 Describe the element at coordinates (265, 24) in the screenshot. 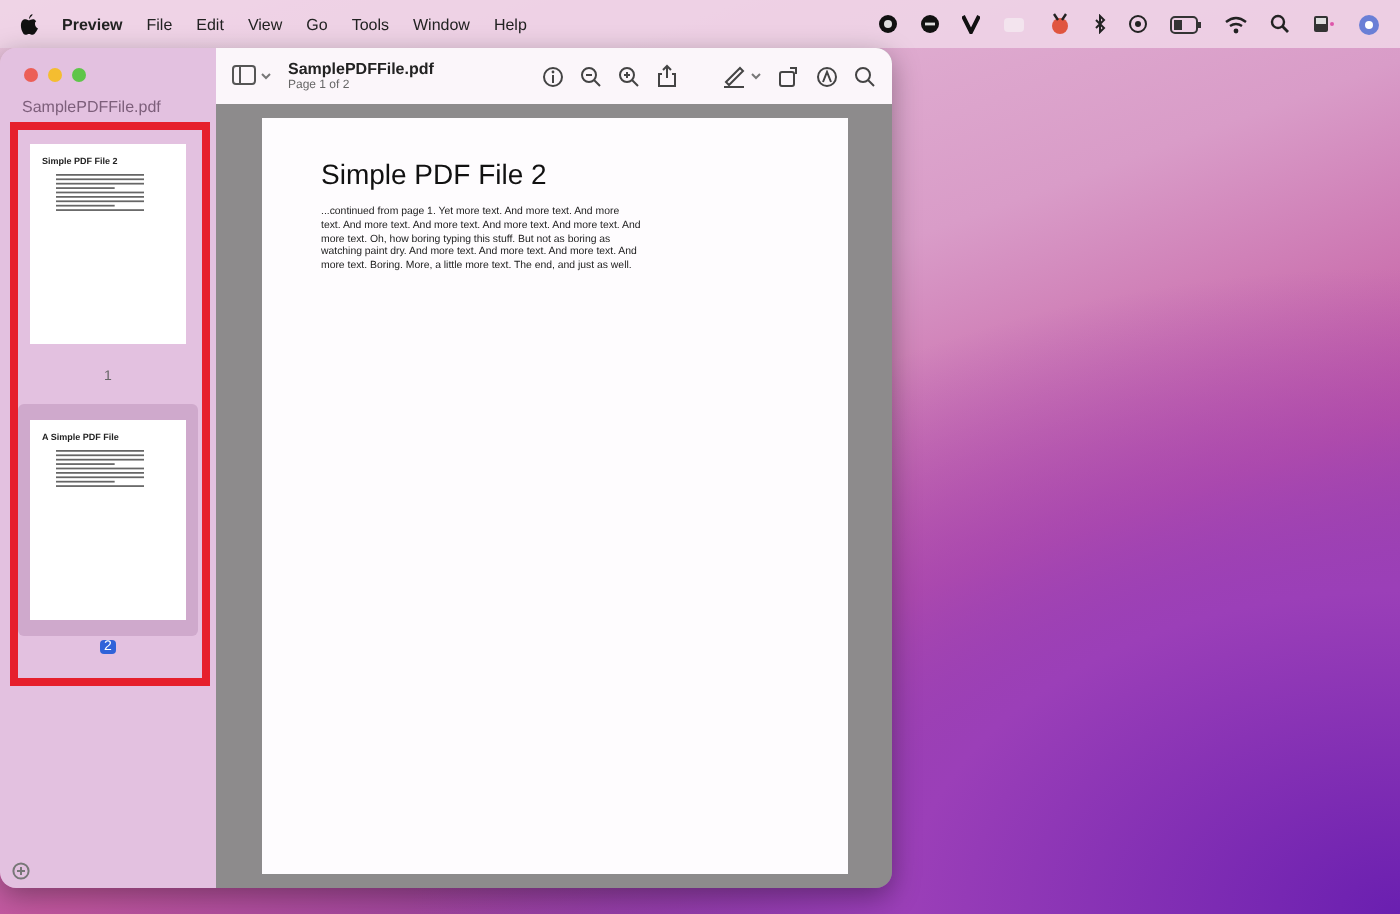

I see `menu-item: View` at that location.